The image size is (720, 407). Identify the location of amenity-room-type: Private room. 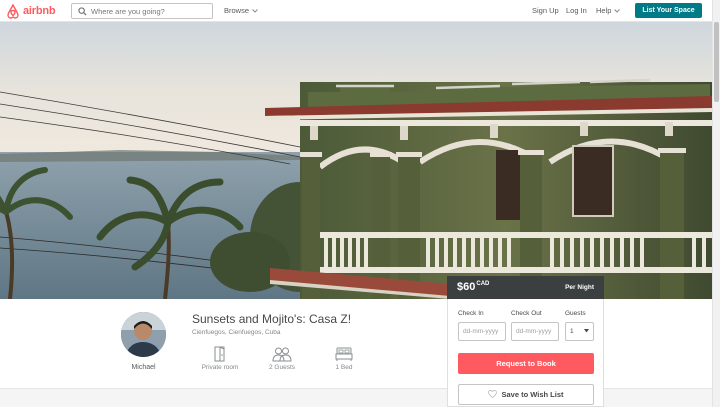
(220, 358).